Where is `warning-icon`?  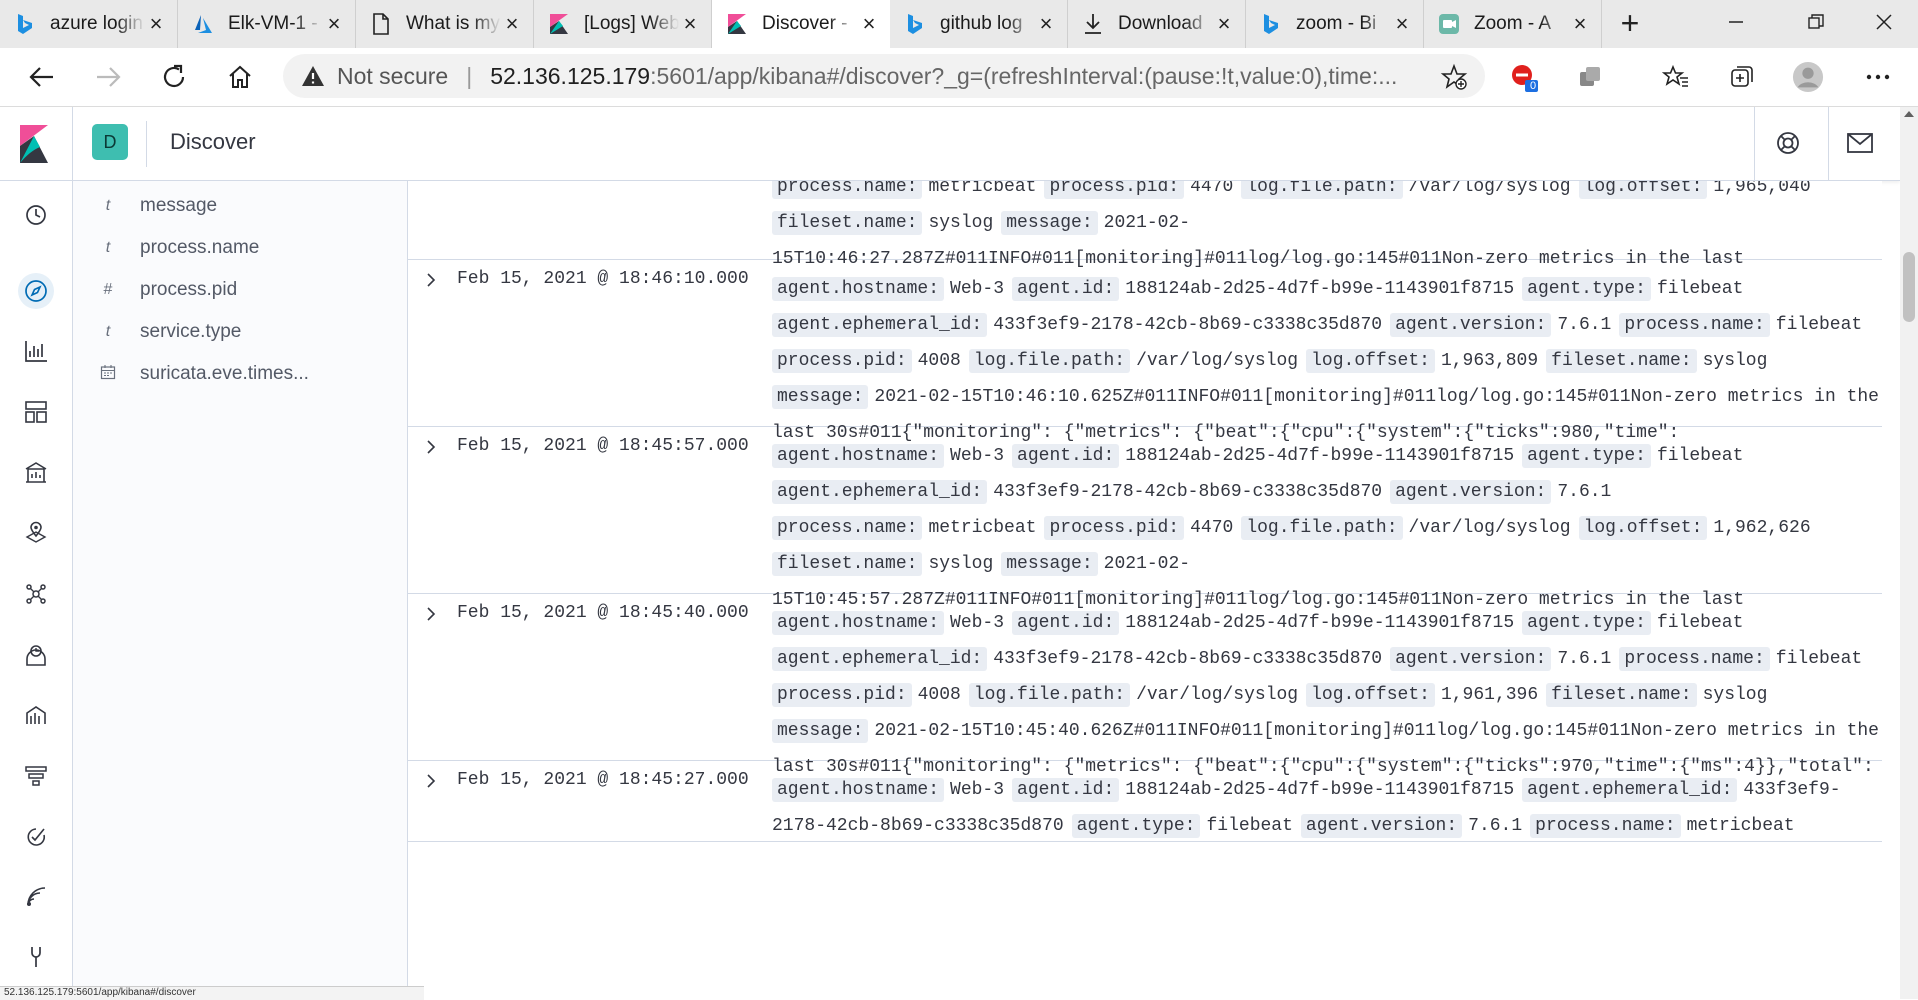
warning-icon is located at coordinates (313, 76).